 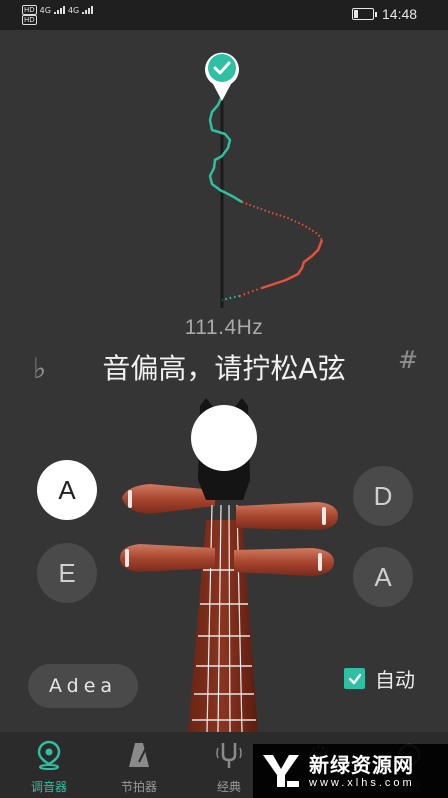 I want to click on clock: 14:48, so click(x=400, y=14).